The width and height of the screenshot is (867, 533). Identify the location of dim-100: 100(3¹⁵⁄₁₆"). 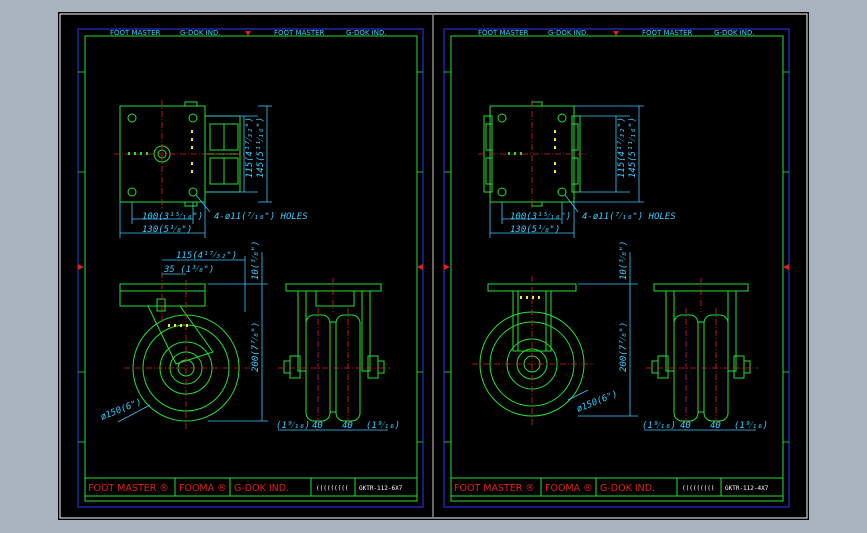
(172, 217).